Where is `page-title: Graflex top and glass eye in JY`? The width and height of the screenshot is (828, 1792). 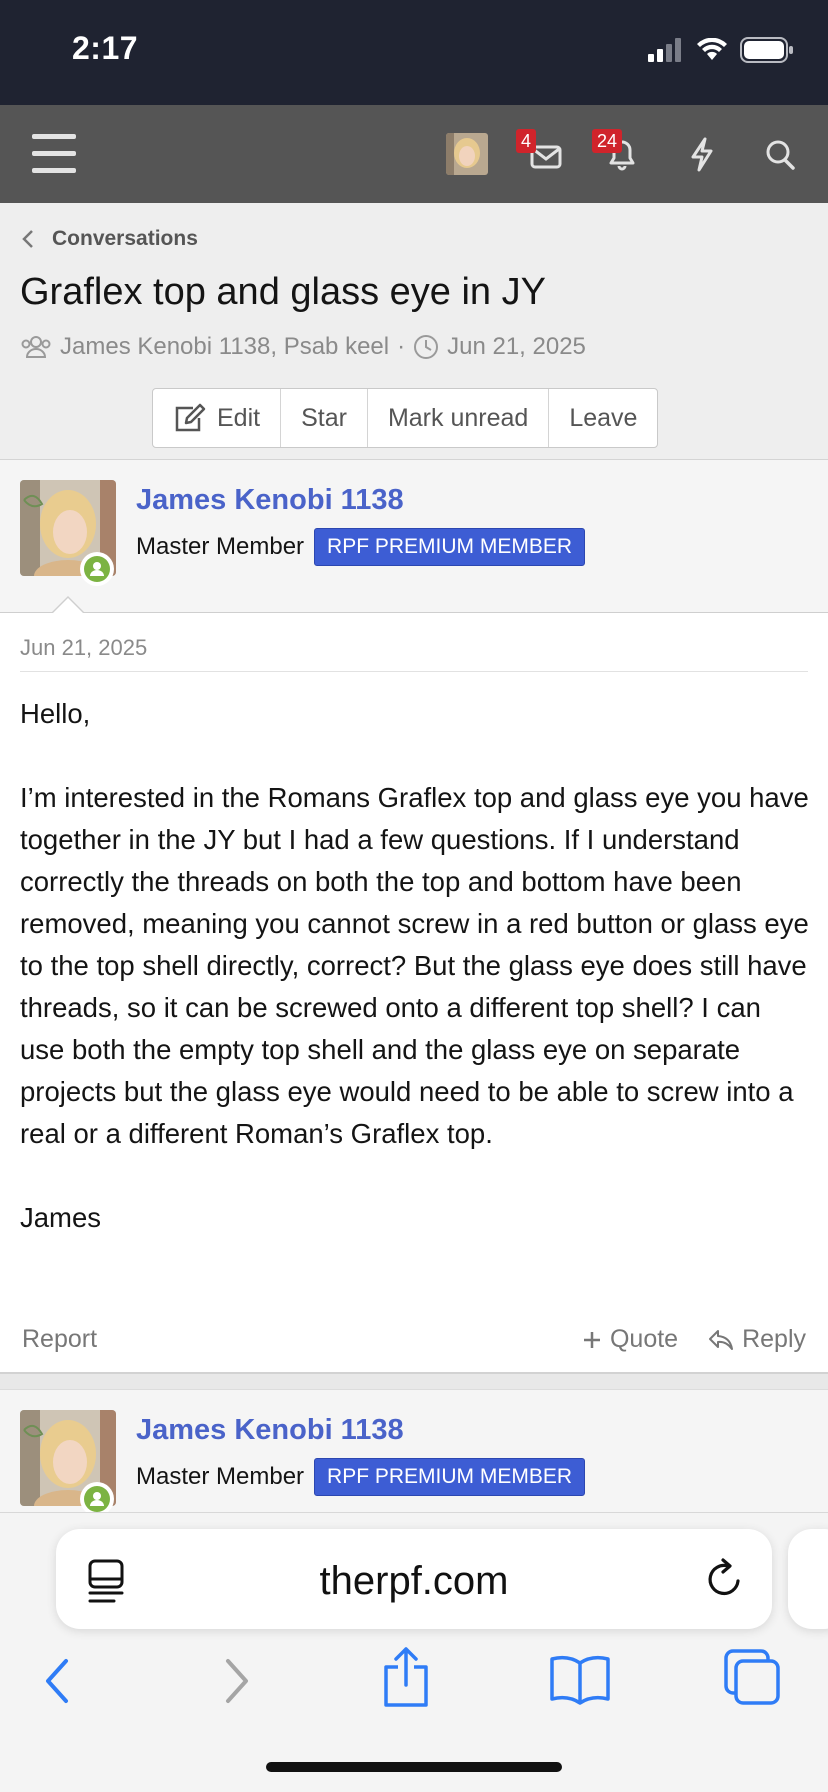
page-title: Graflex top and glass eye in JY is located at coordinates (283, 292).